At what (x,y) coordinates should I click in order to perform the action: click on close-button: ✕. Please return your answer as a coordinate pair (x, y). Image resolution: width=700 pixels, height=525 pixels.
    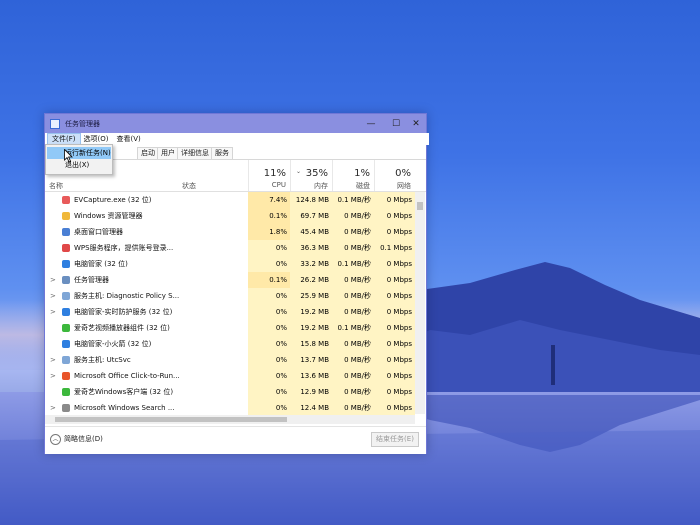
    Looking at the image, I should click on (416, 123).